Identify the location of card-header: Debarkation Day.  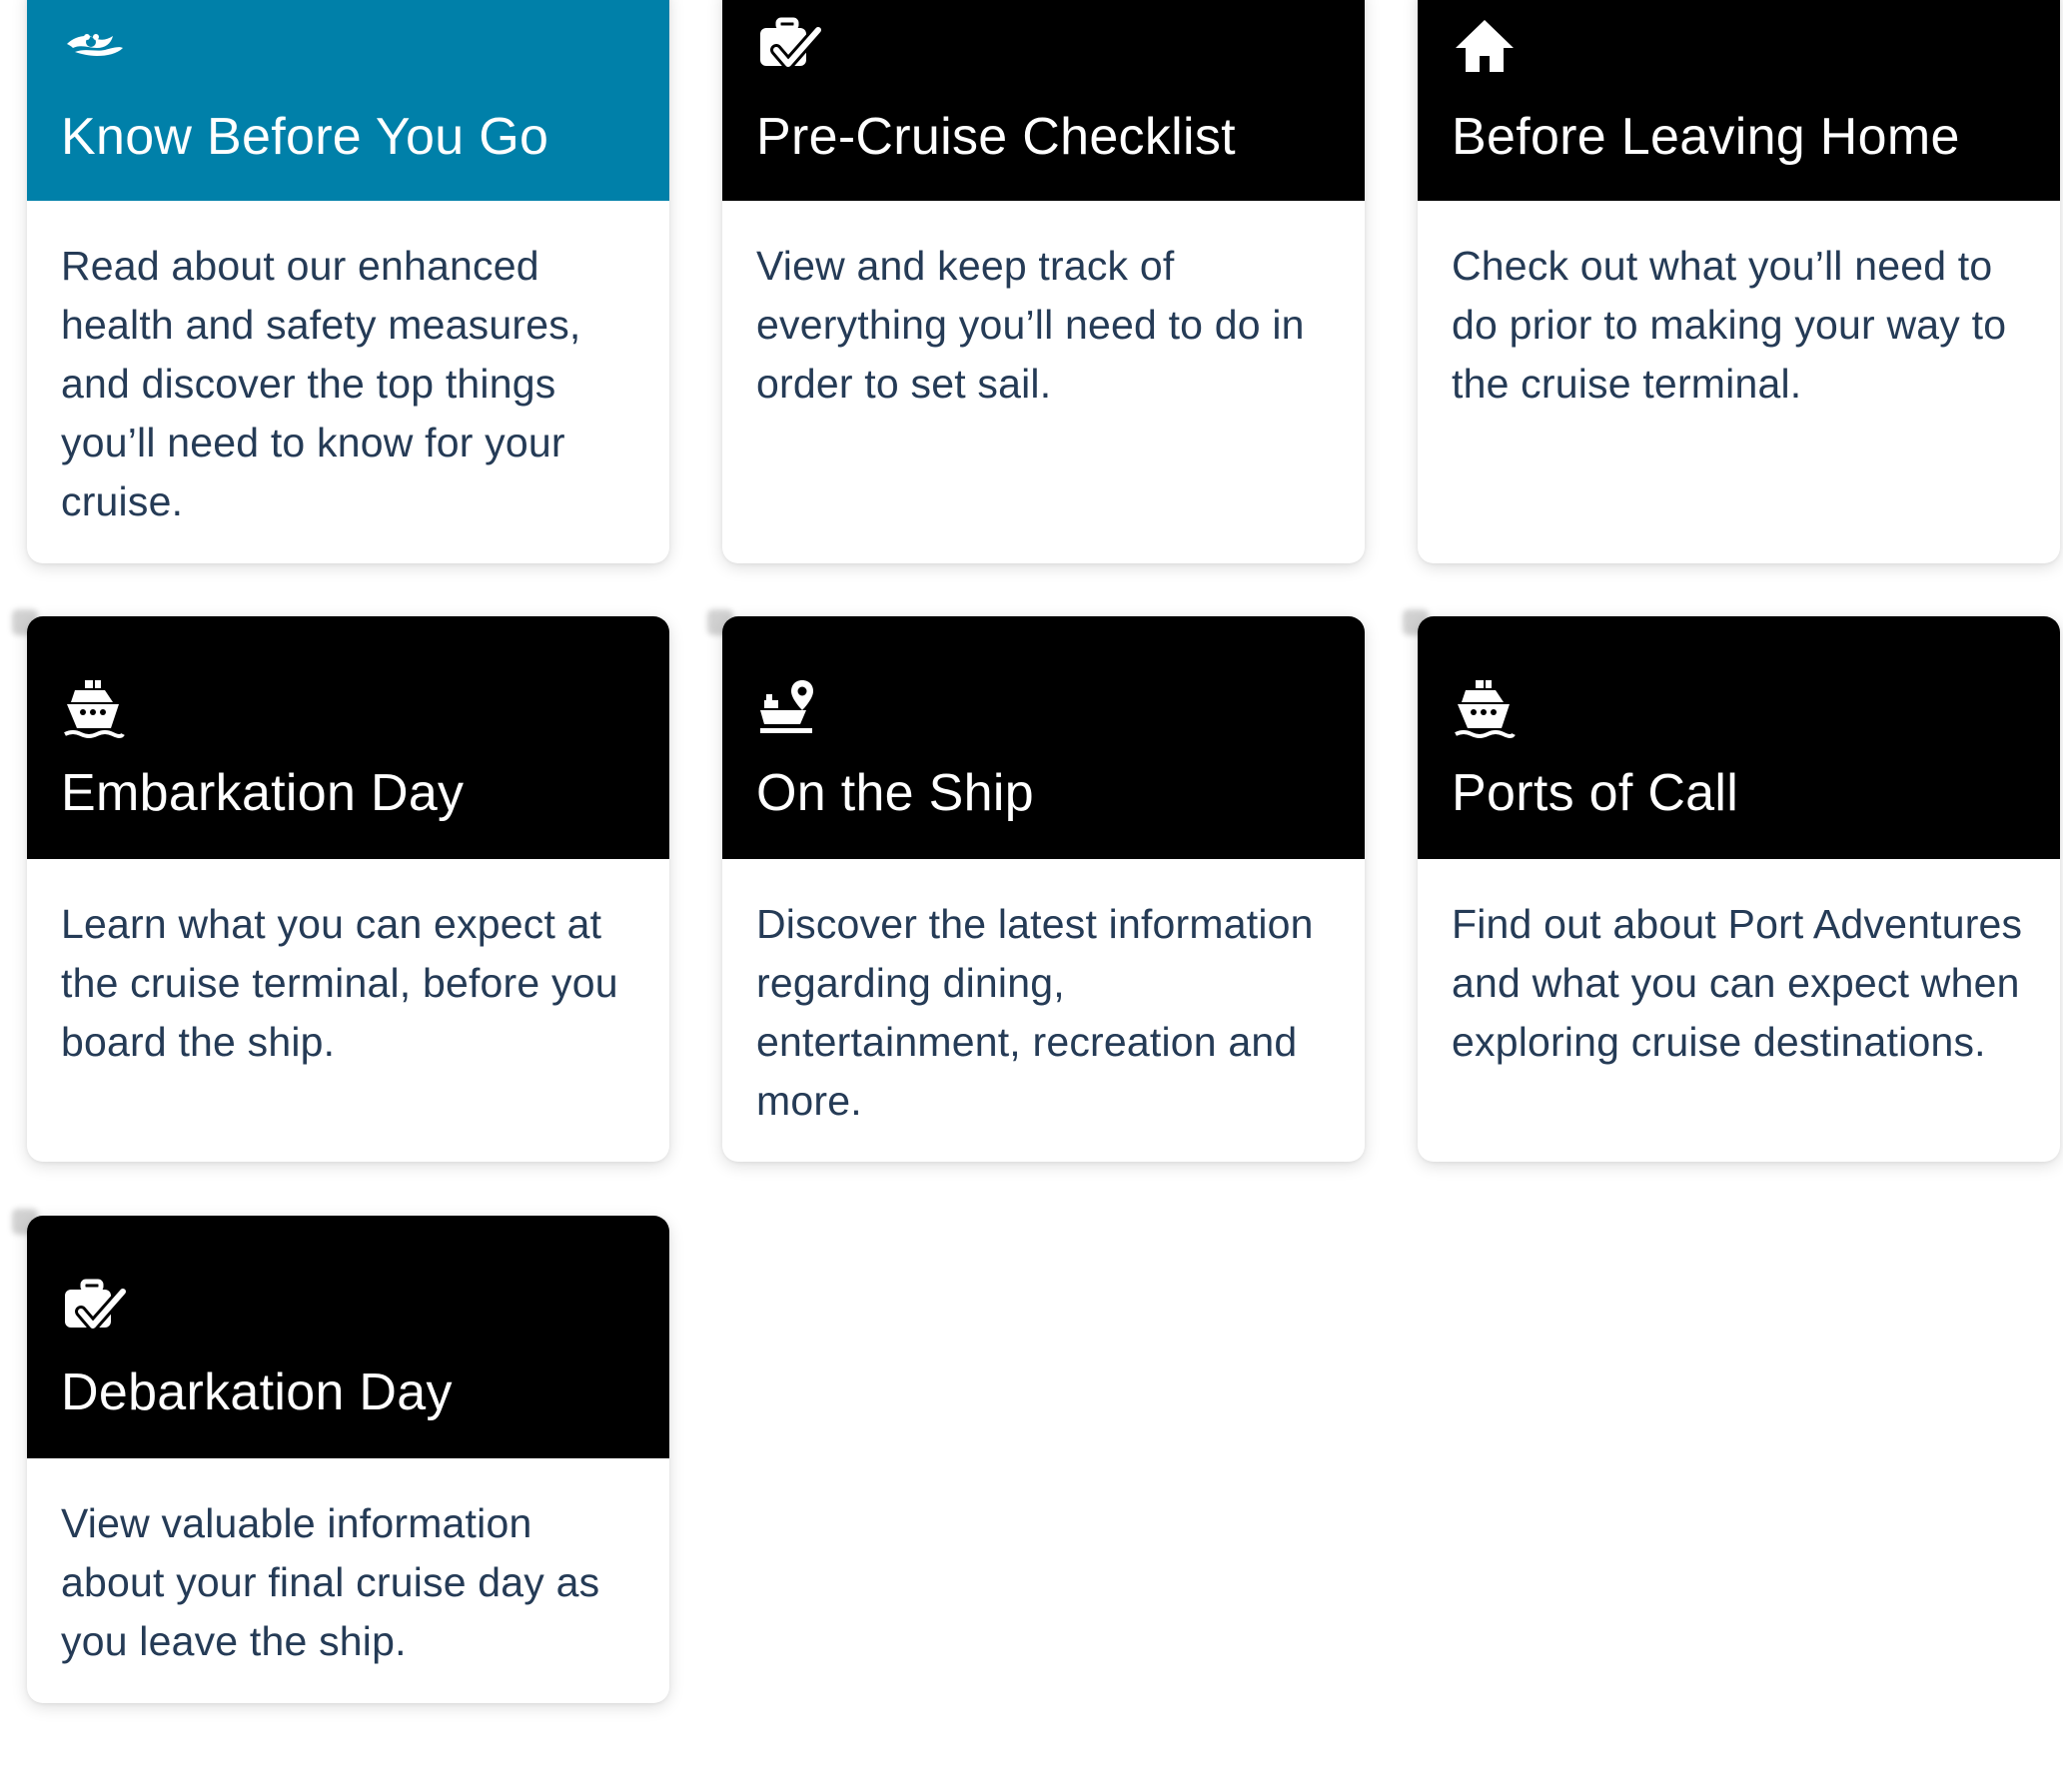
(348, 1337).